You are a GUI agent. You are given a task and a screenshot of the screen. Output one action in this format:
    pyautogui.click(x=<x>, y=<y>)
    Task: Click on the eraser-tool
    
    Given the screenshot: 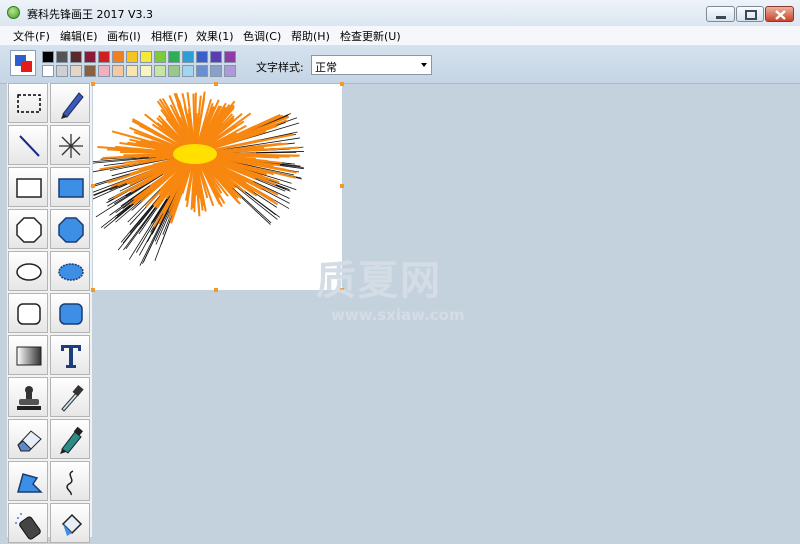 What is the action you would take?
    pyautogui.click(x=28, y=439)
    